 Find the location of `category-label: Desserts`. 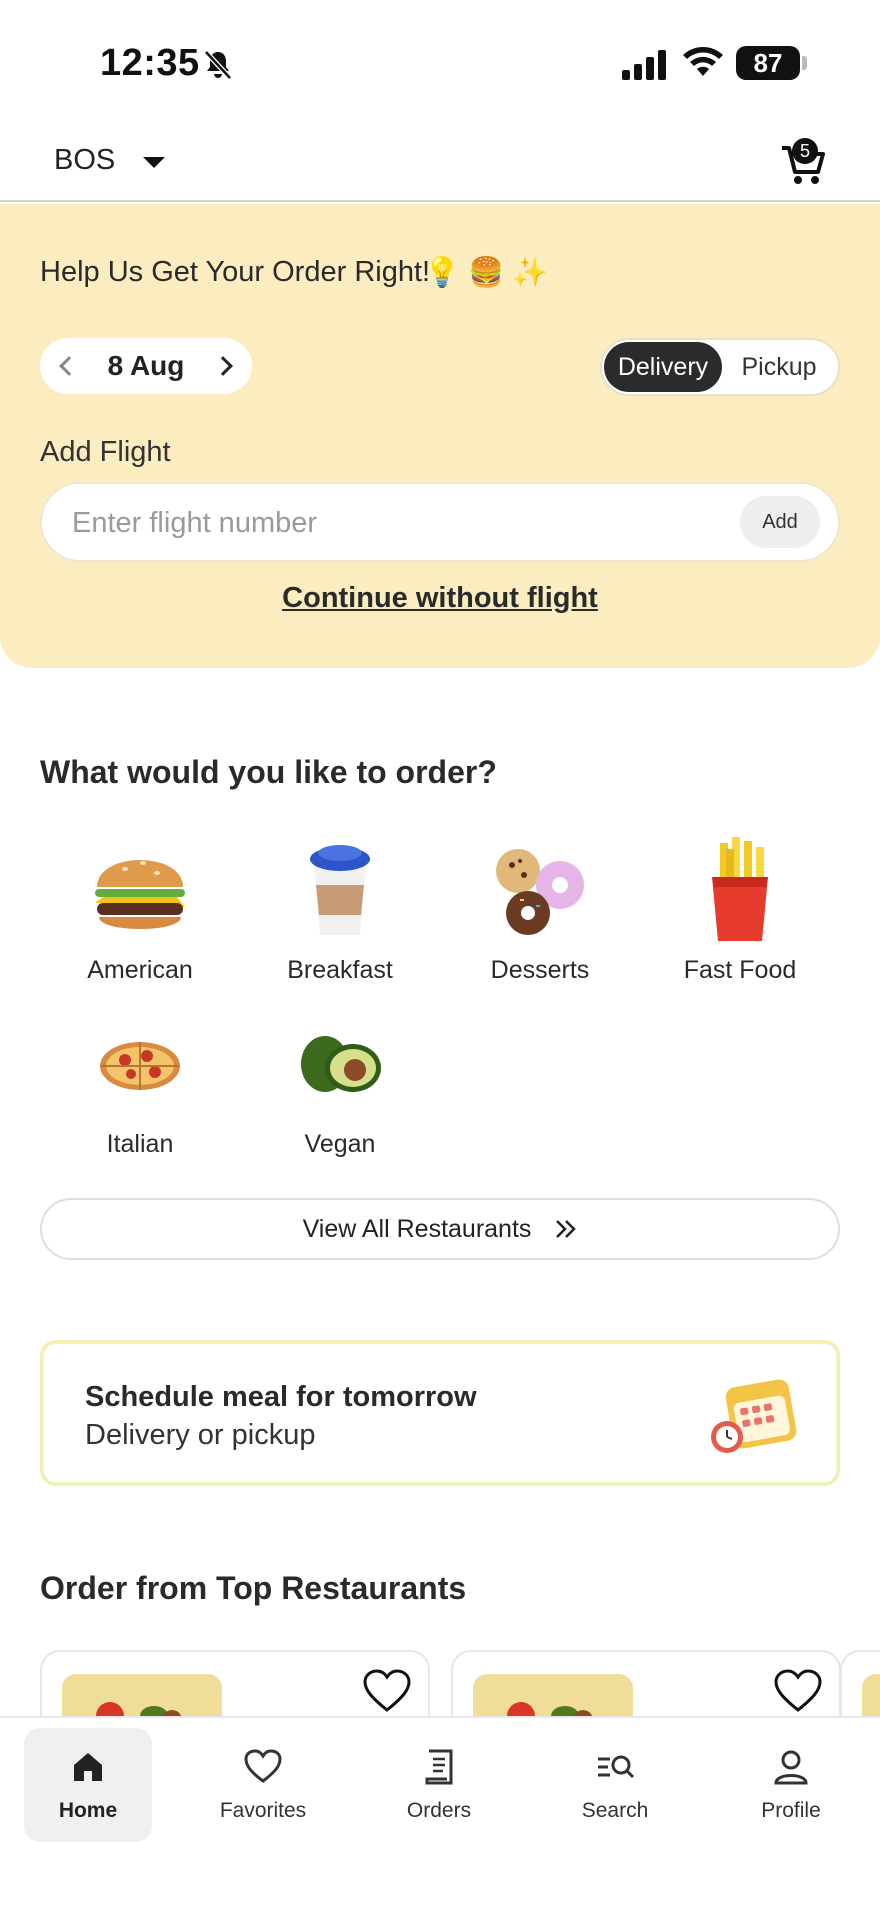

category-label: Desserts is located at coordinates (540, 970).